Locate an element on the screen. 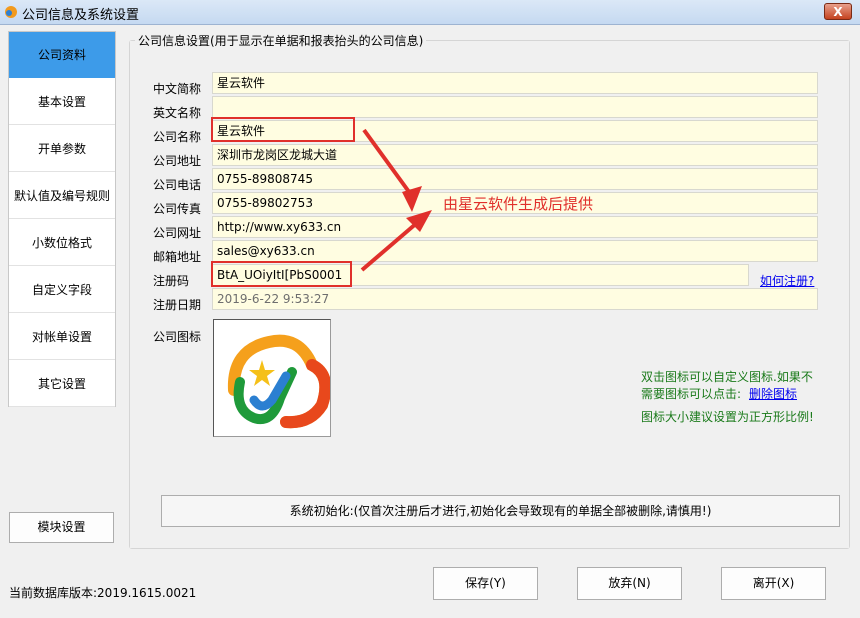 The height and width of the screenshot is (618, 860). cancel-button: 放弃(N) is located at coordinates (629, 583).